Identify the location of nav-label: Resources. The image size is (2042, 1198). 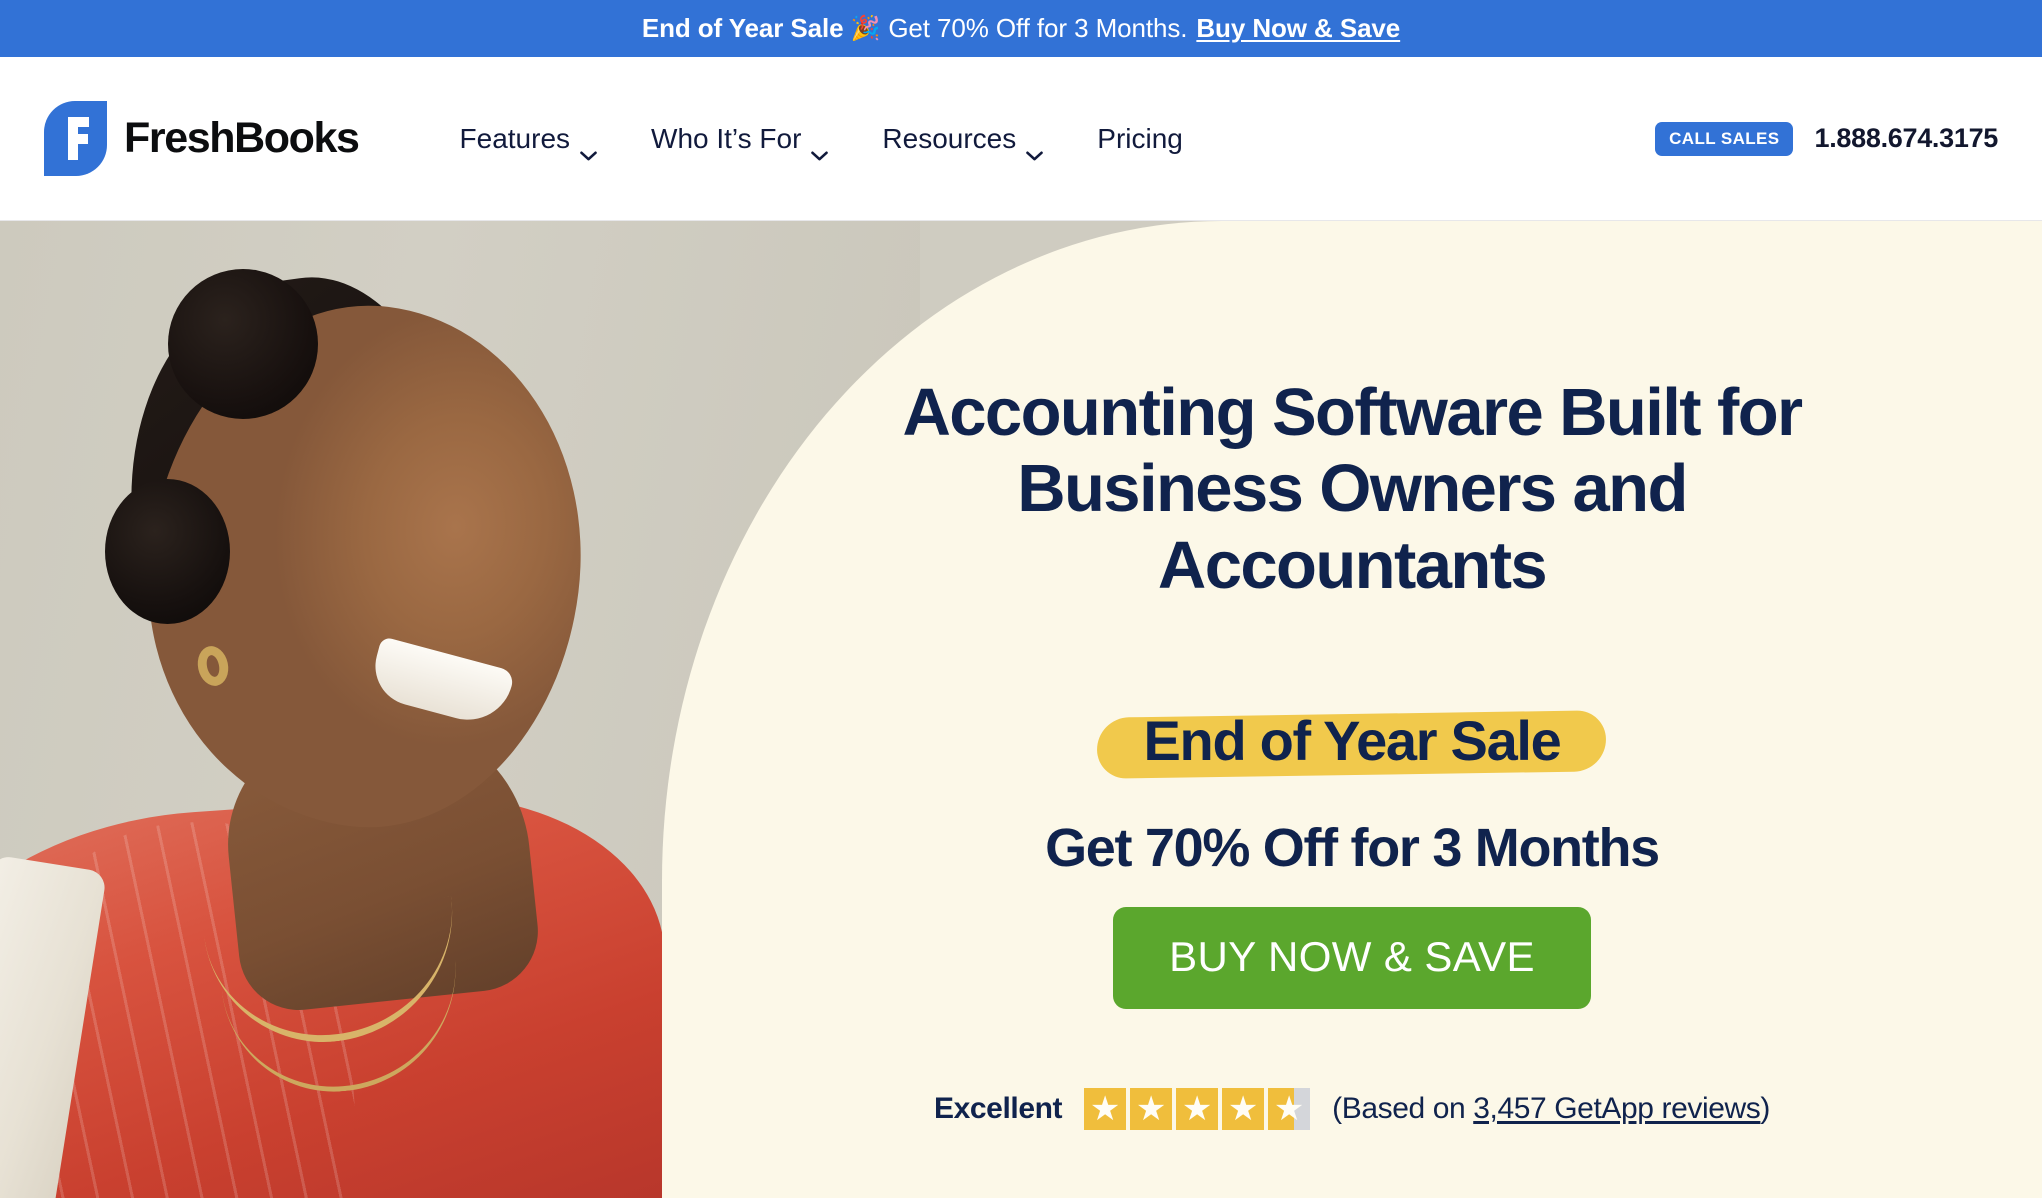
(949, 138).